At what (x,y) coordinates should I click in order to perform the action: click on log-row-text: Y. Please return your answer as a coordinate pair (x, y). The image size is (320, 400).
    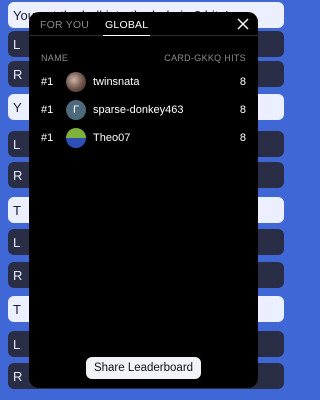
    Looking at the image, I should click on (17, 107).